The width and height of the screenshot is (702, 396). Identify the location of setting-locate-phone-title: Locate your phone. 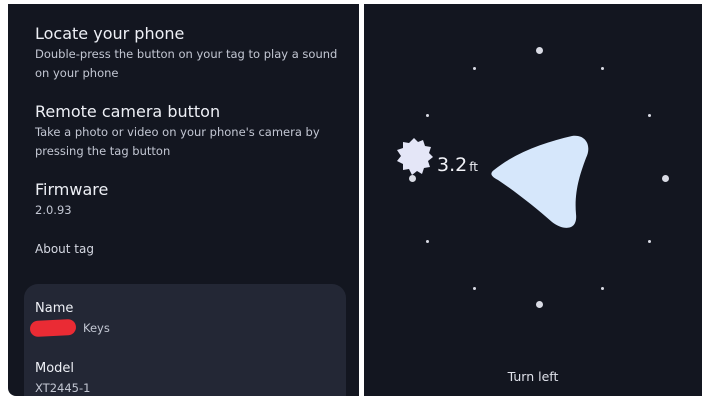
(110, 33).